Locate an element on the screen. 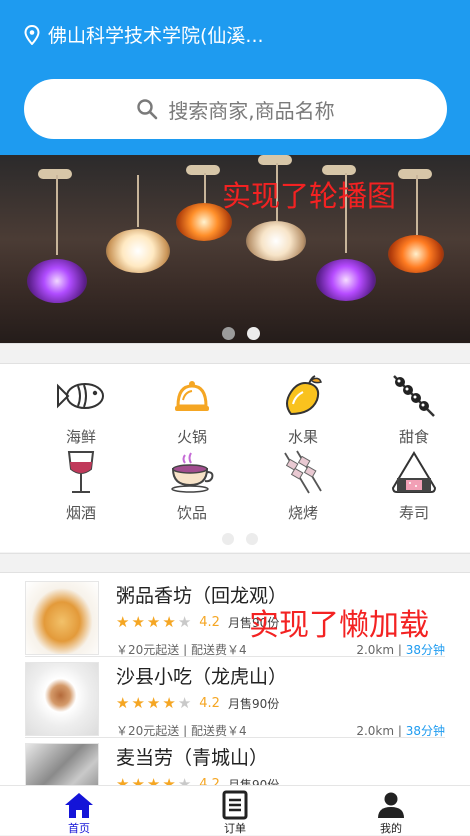 The width and height of the screenshot is (470, 836). category-label: 寿司 is located at coordinates (413, 513).